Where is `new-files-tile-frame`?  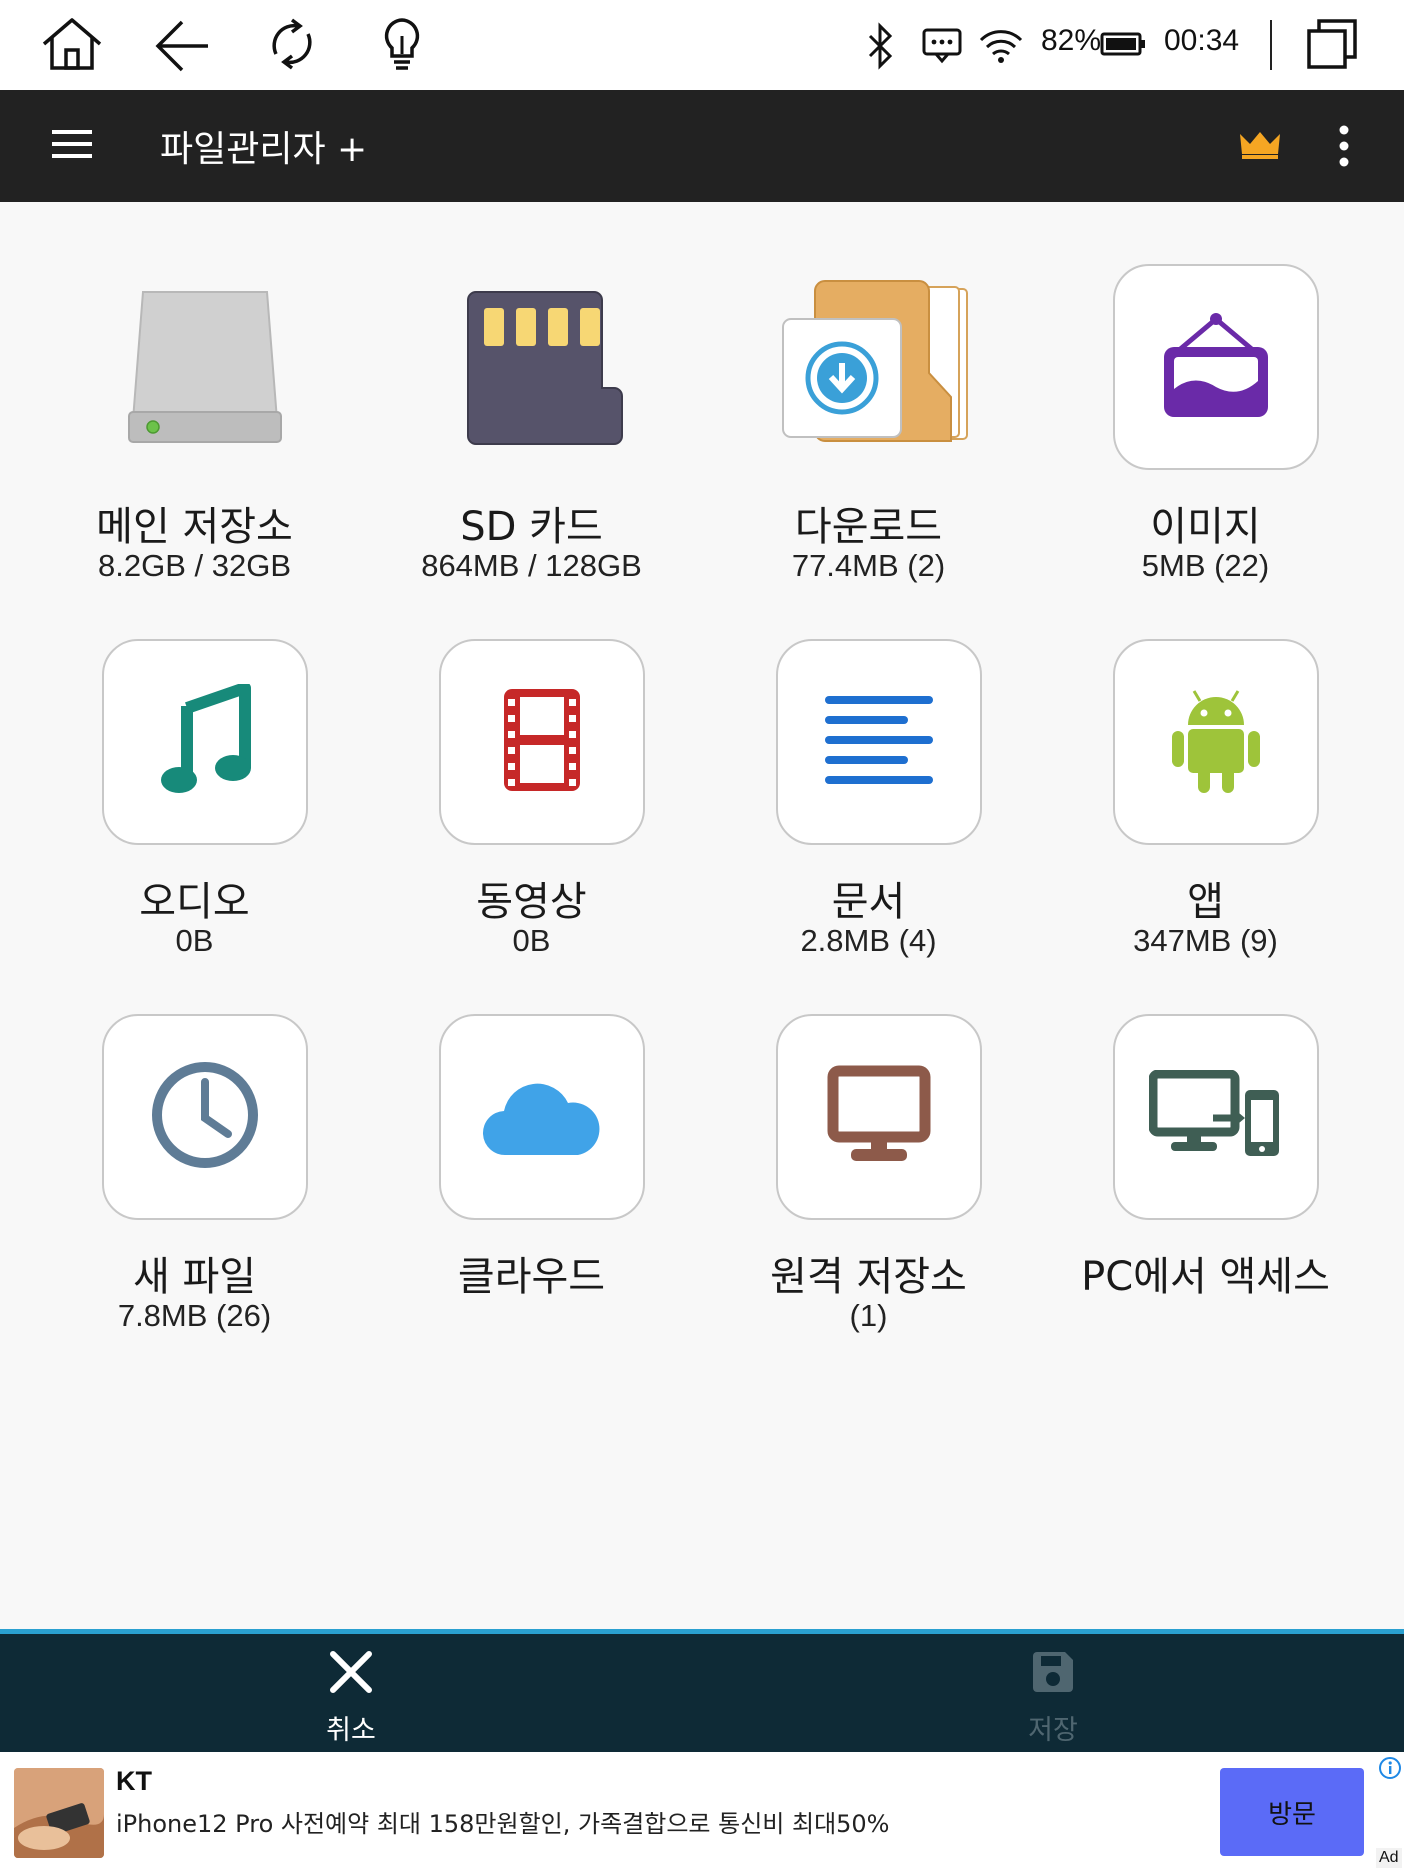 new-files-tile-frame is located at coordinates (205, 1117).